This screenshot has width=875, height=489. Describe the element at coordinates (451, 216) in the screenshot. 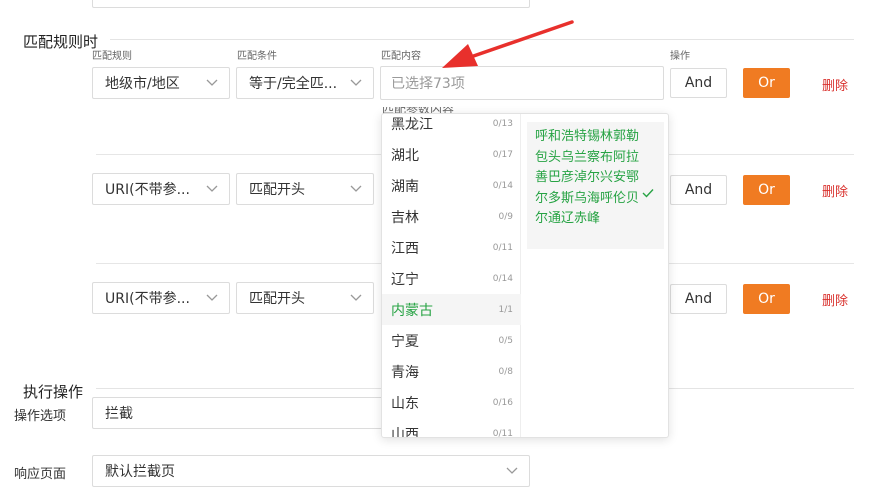

I see `province-item: 吉林 0/9` at that location.